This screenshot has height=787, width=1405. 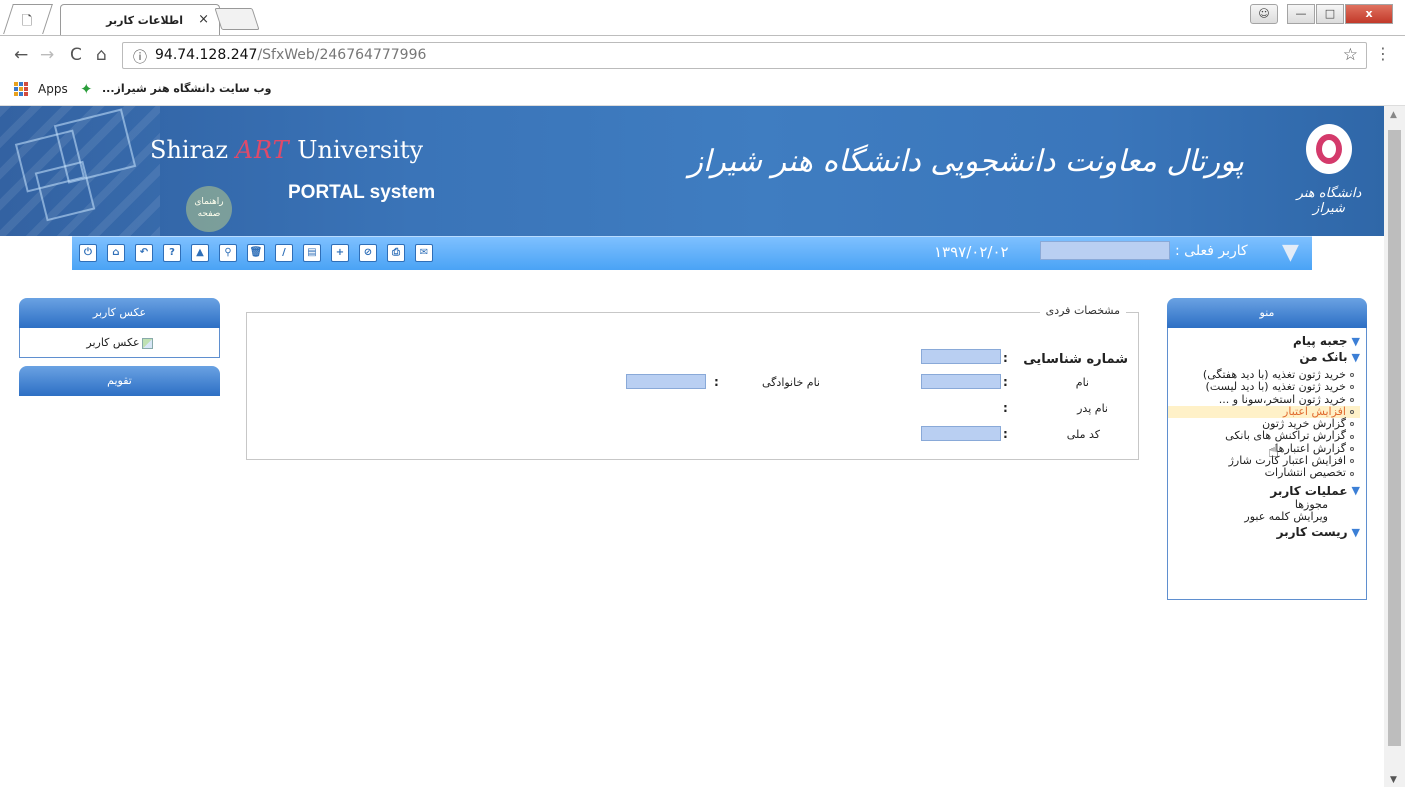 I want to click on tab-inactive: 🗋, so click(x=28, y=19).